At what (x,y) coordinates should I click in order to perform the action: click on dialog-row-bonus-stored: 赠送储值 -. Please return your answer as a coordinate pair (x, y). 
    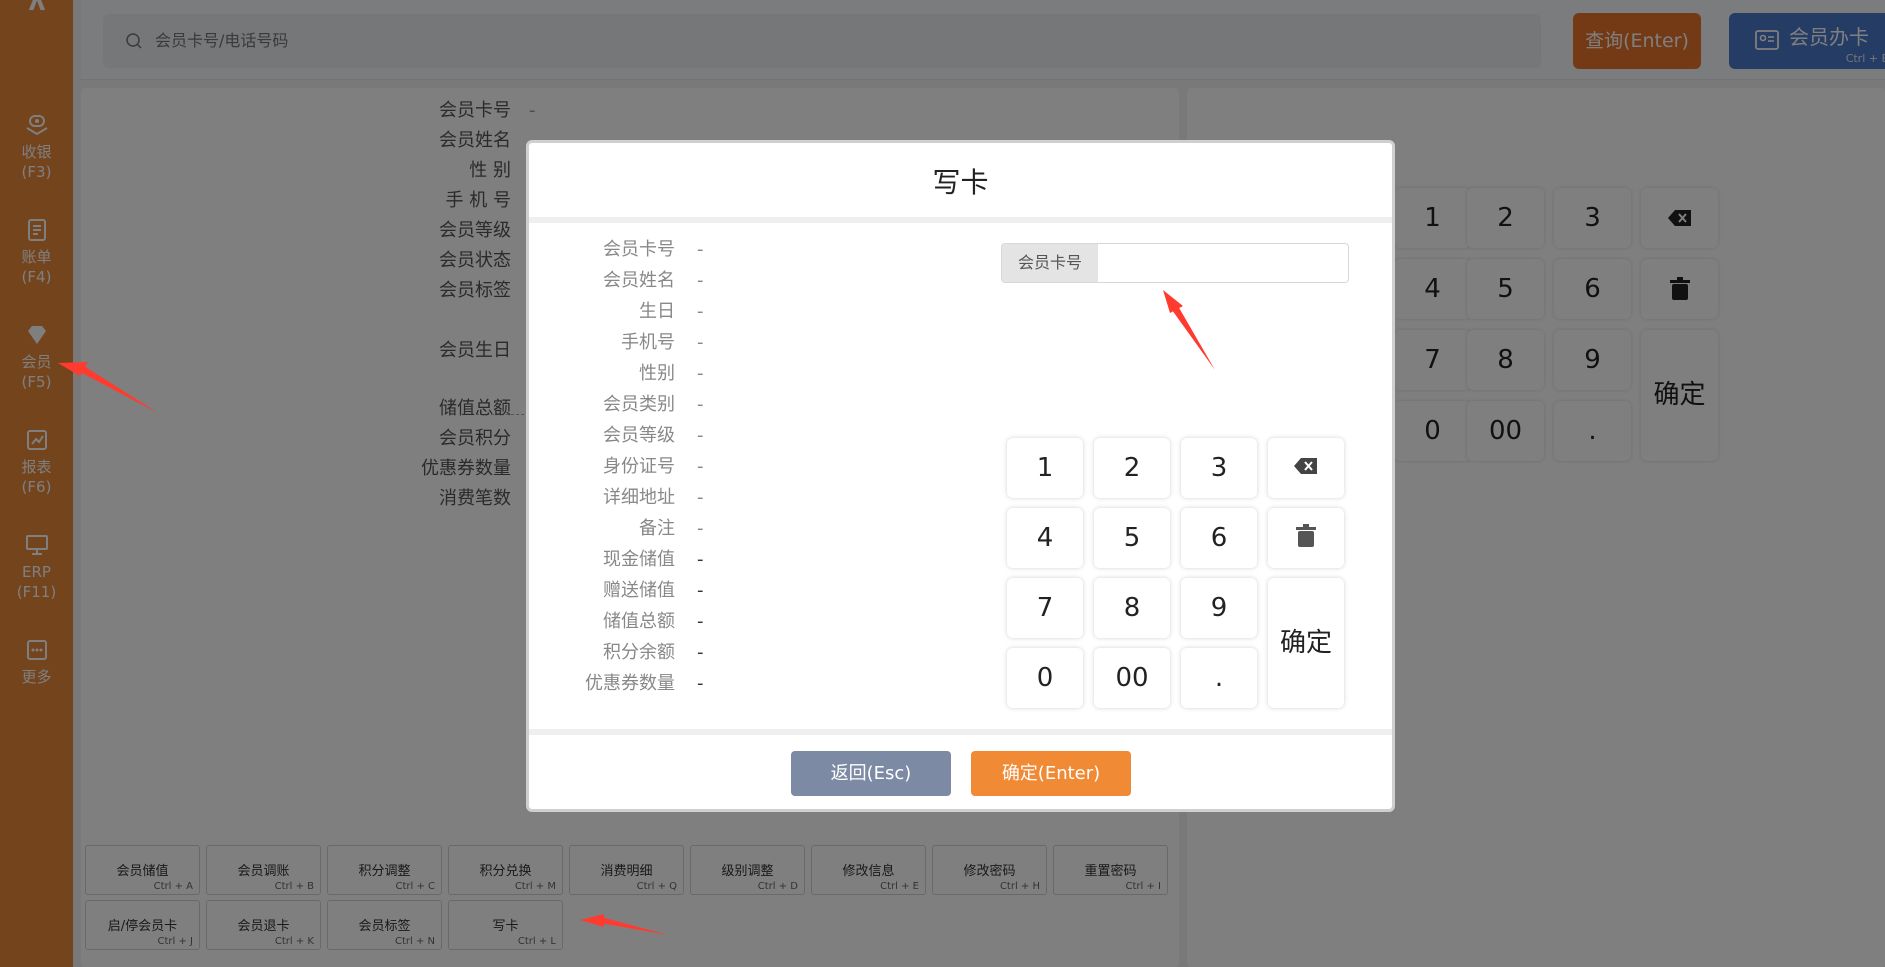
    Looking at the image, I should click on (653, 590).